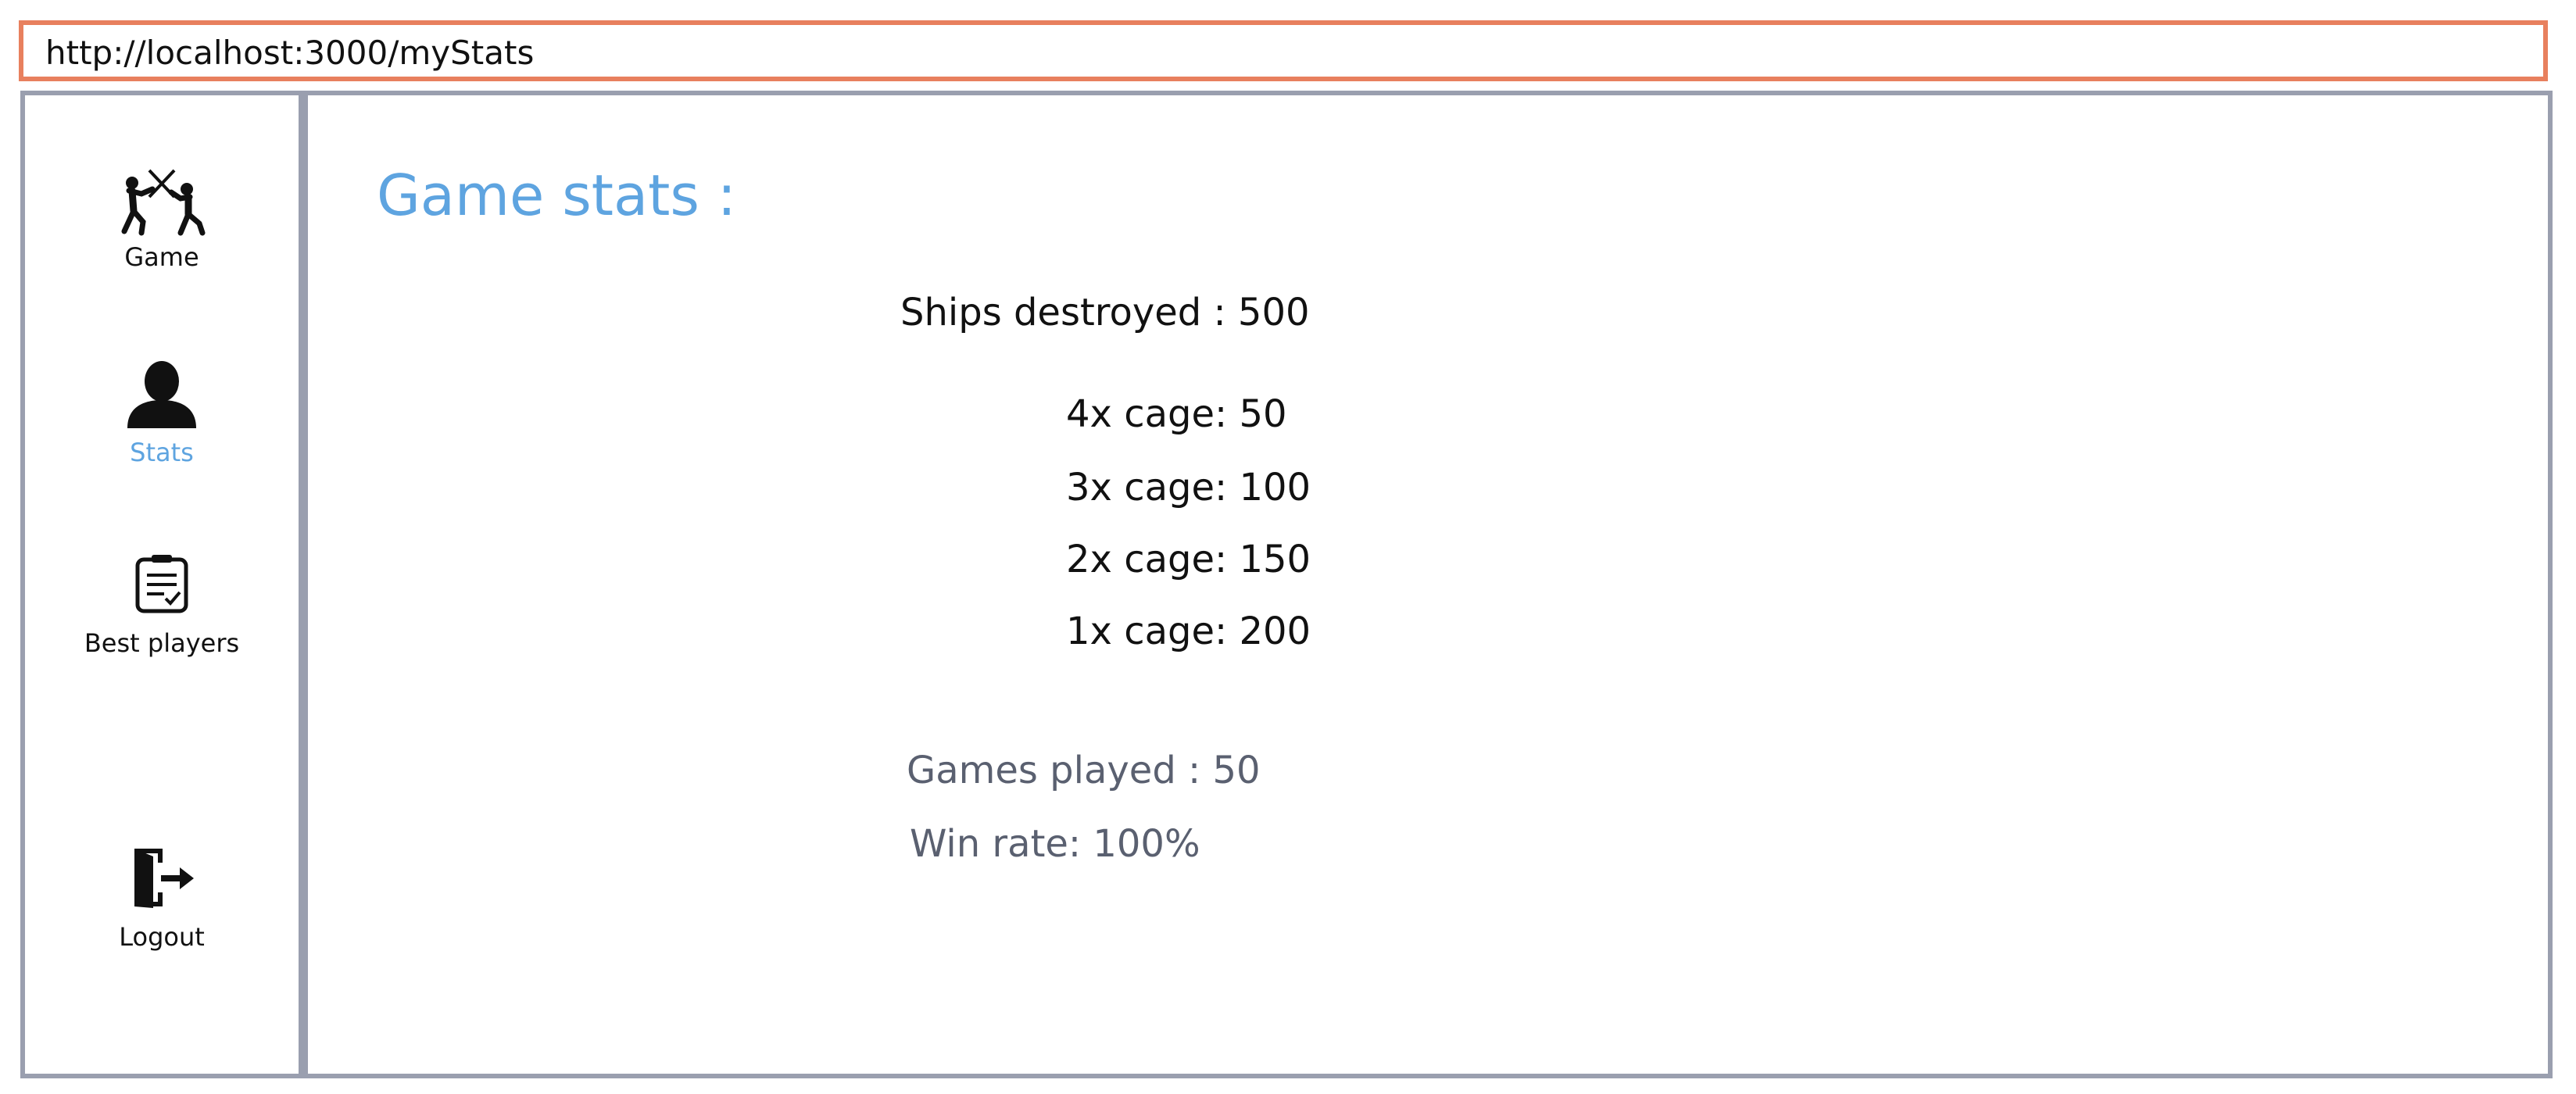 The image size is (2576, 1094). I want to click on sidebar-item-label: Best players, so click(162, 643).